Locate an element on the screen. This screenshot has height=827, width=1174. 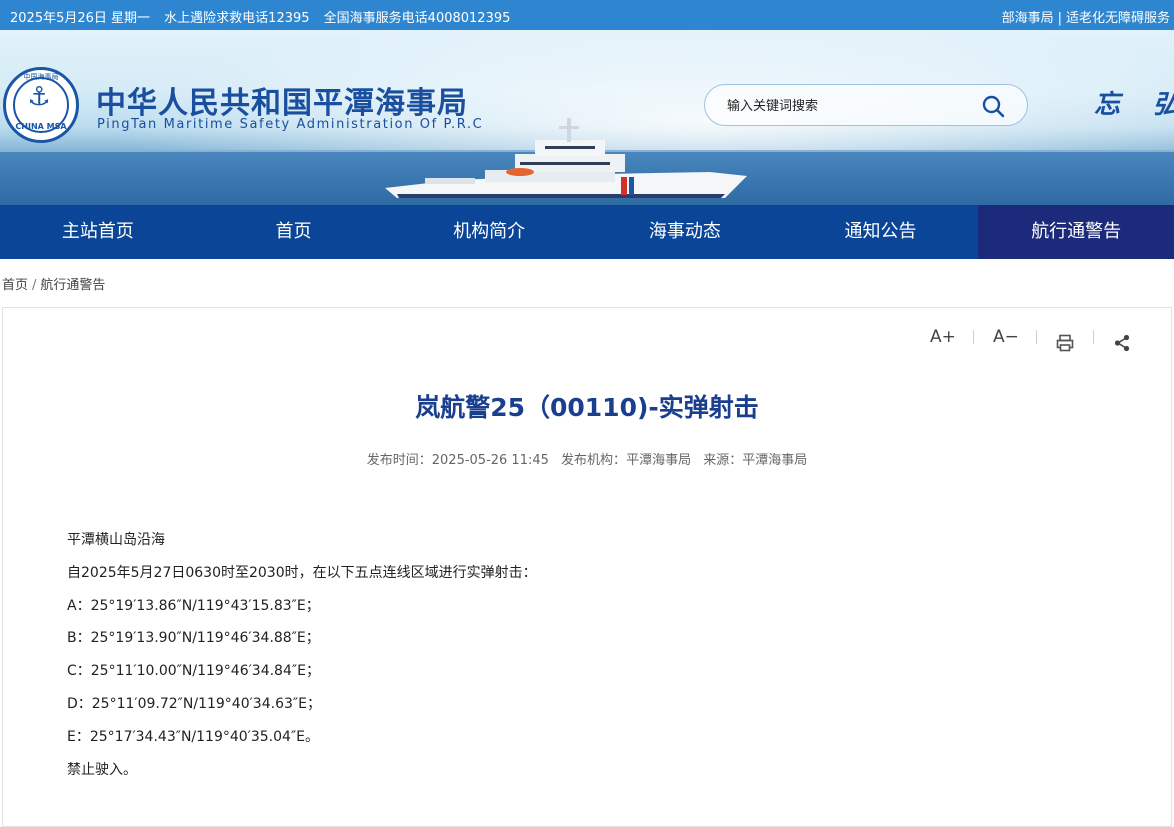
patrol-ship-image is located at coordinates (566, 158).